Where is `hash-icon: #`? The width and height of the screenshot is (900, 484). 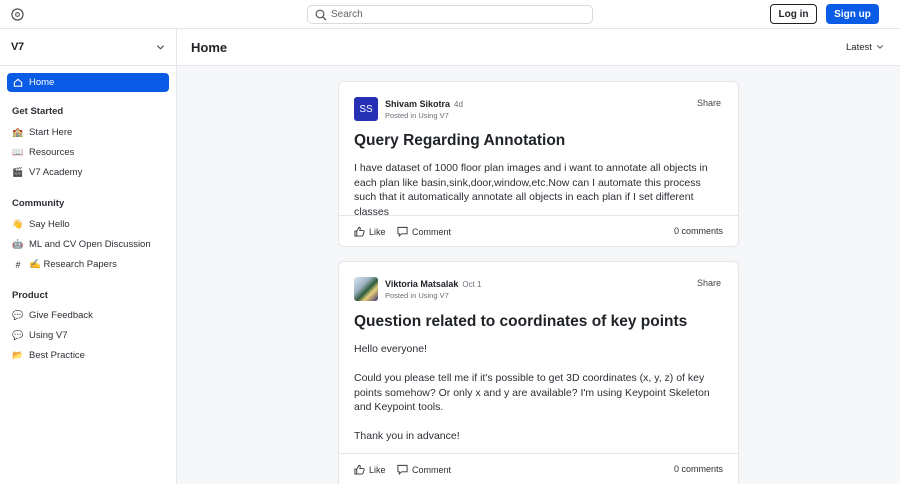 hash-icon: # is located at coordinates (18, 264).